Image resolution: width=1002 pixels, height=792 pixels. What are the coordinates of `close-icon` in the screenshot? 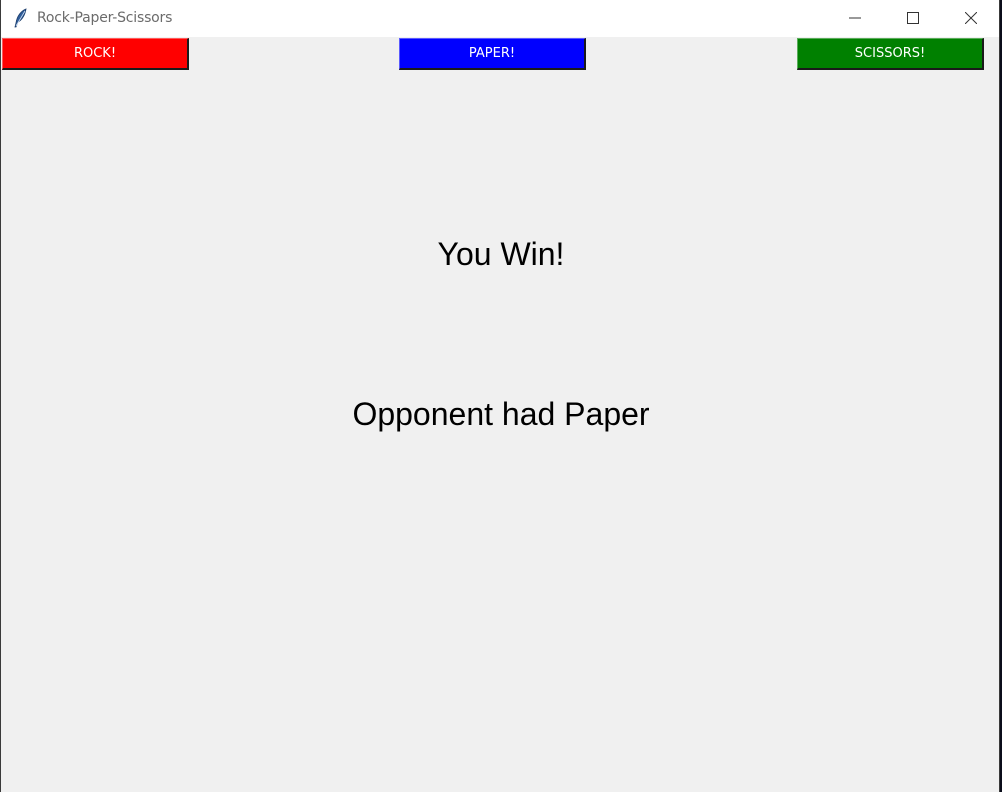 It's located at (971, 18).